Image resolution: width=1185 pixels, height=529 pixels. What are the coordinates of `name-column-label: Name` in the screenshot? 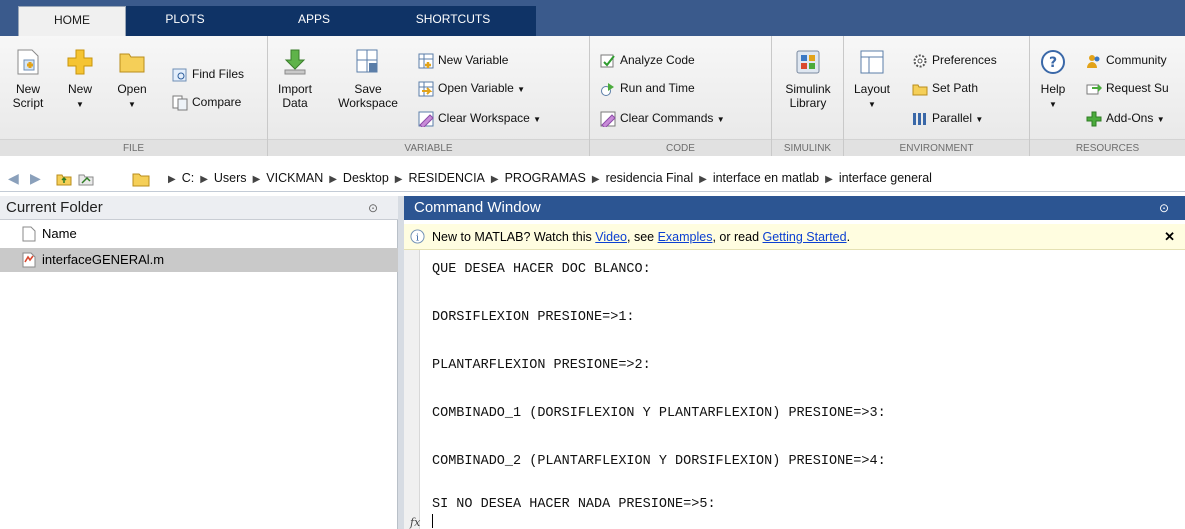 It's located at (59, 233).